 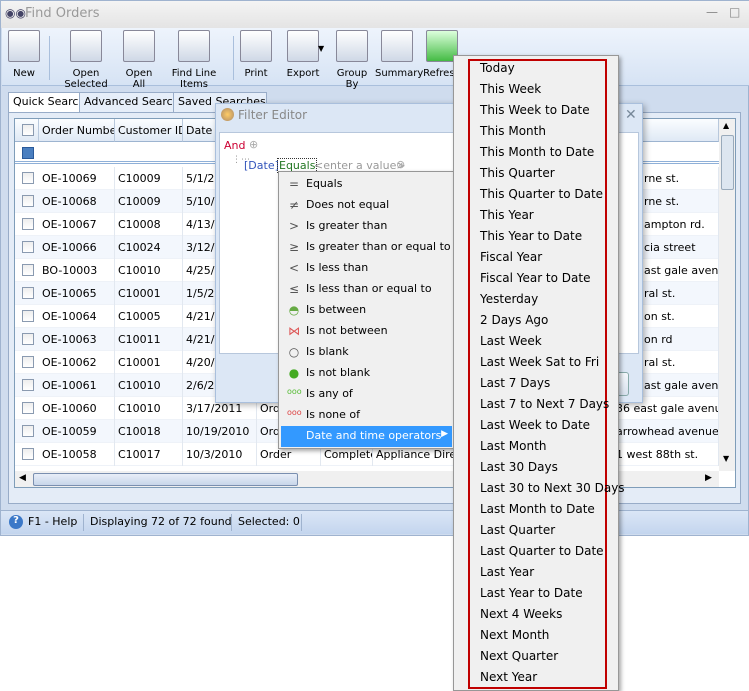 What do you see at coordinates (510, 92) in the screenshot?
I see `date-operator-item: This Week` at bounding box center [510, 92].